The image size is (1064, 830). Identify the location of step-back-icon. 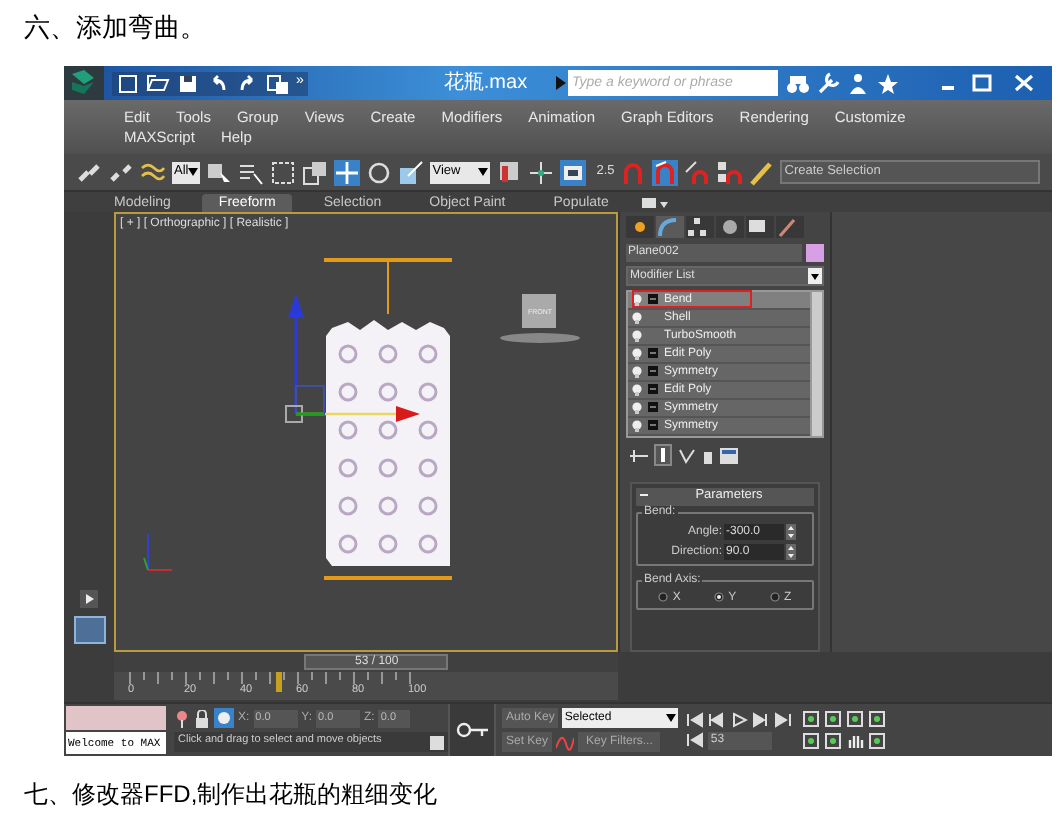
(717, 719).